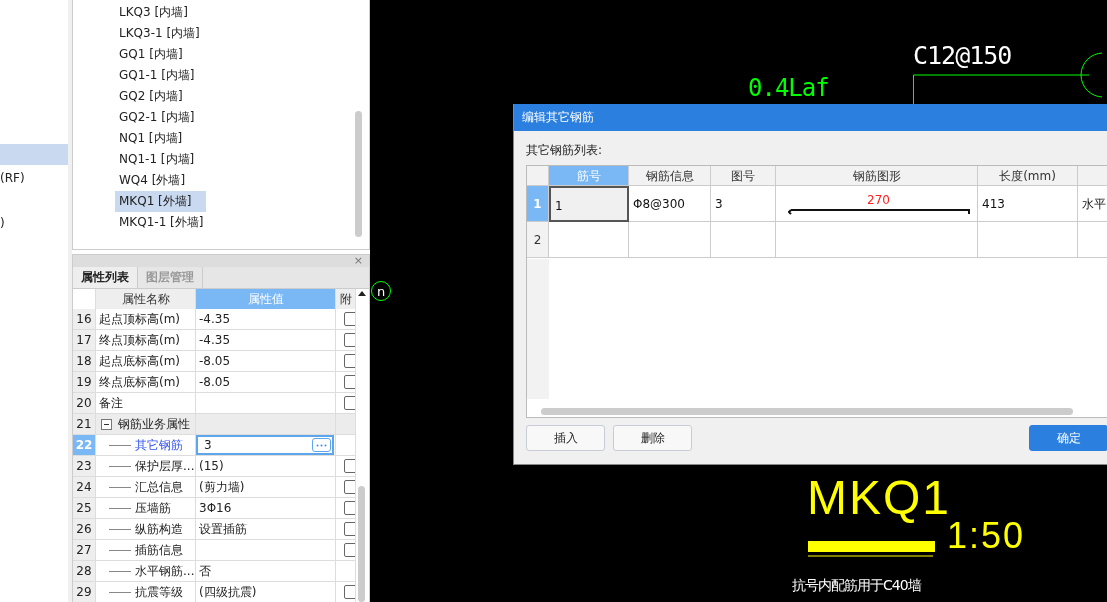 The height and width of the screenshot is (602, 1107). Describe the element at coordinates (140, 382) in the screenshot. I see `property-name: 终点底标高(m)` at that location.